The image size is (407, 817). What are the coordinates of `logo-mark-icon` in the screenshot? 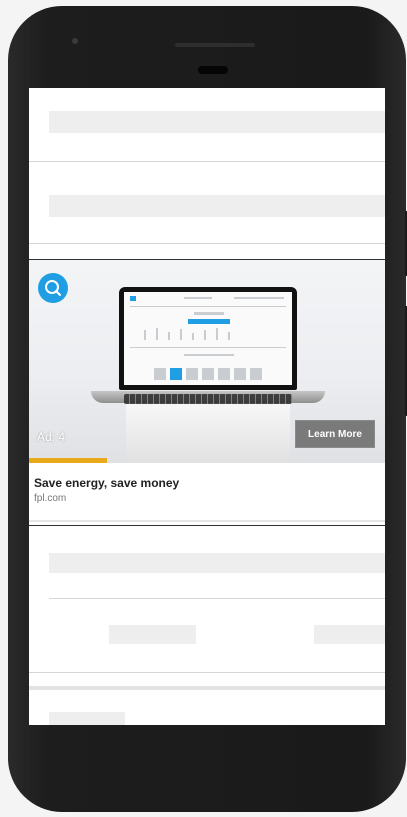 It's located at (53, 288).